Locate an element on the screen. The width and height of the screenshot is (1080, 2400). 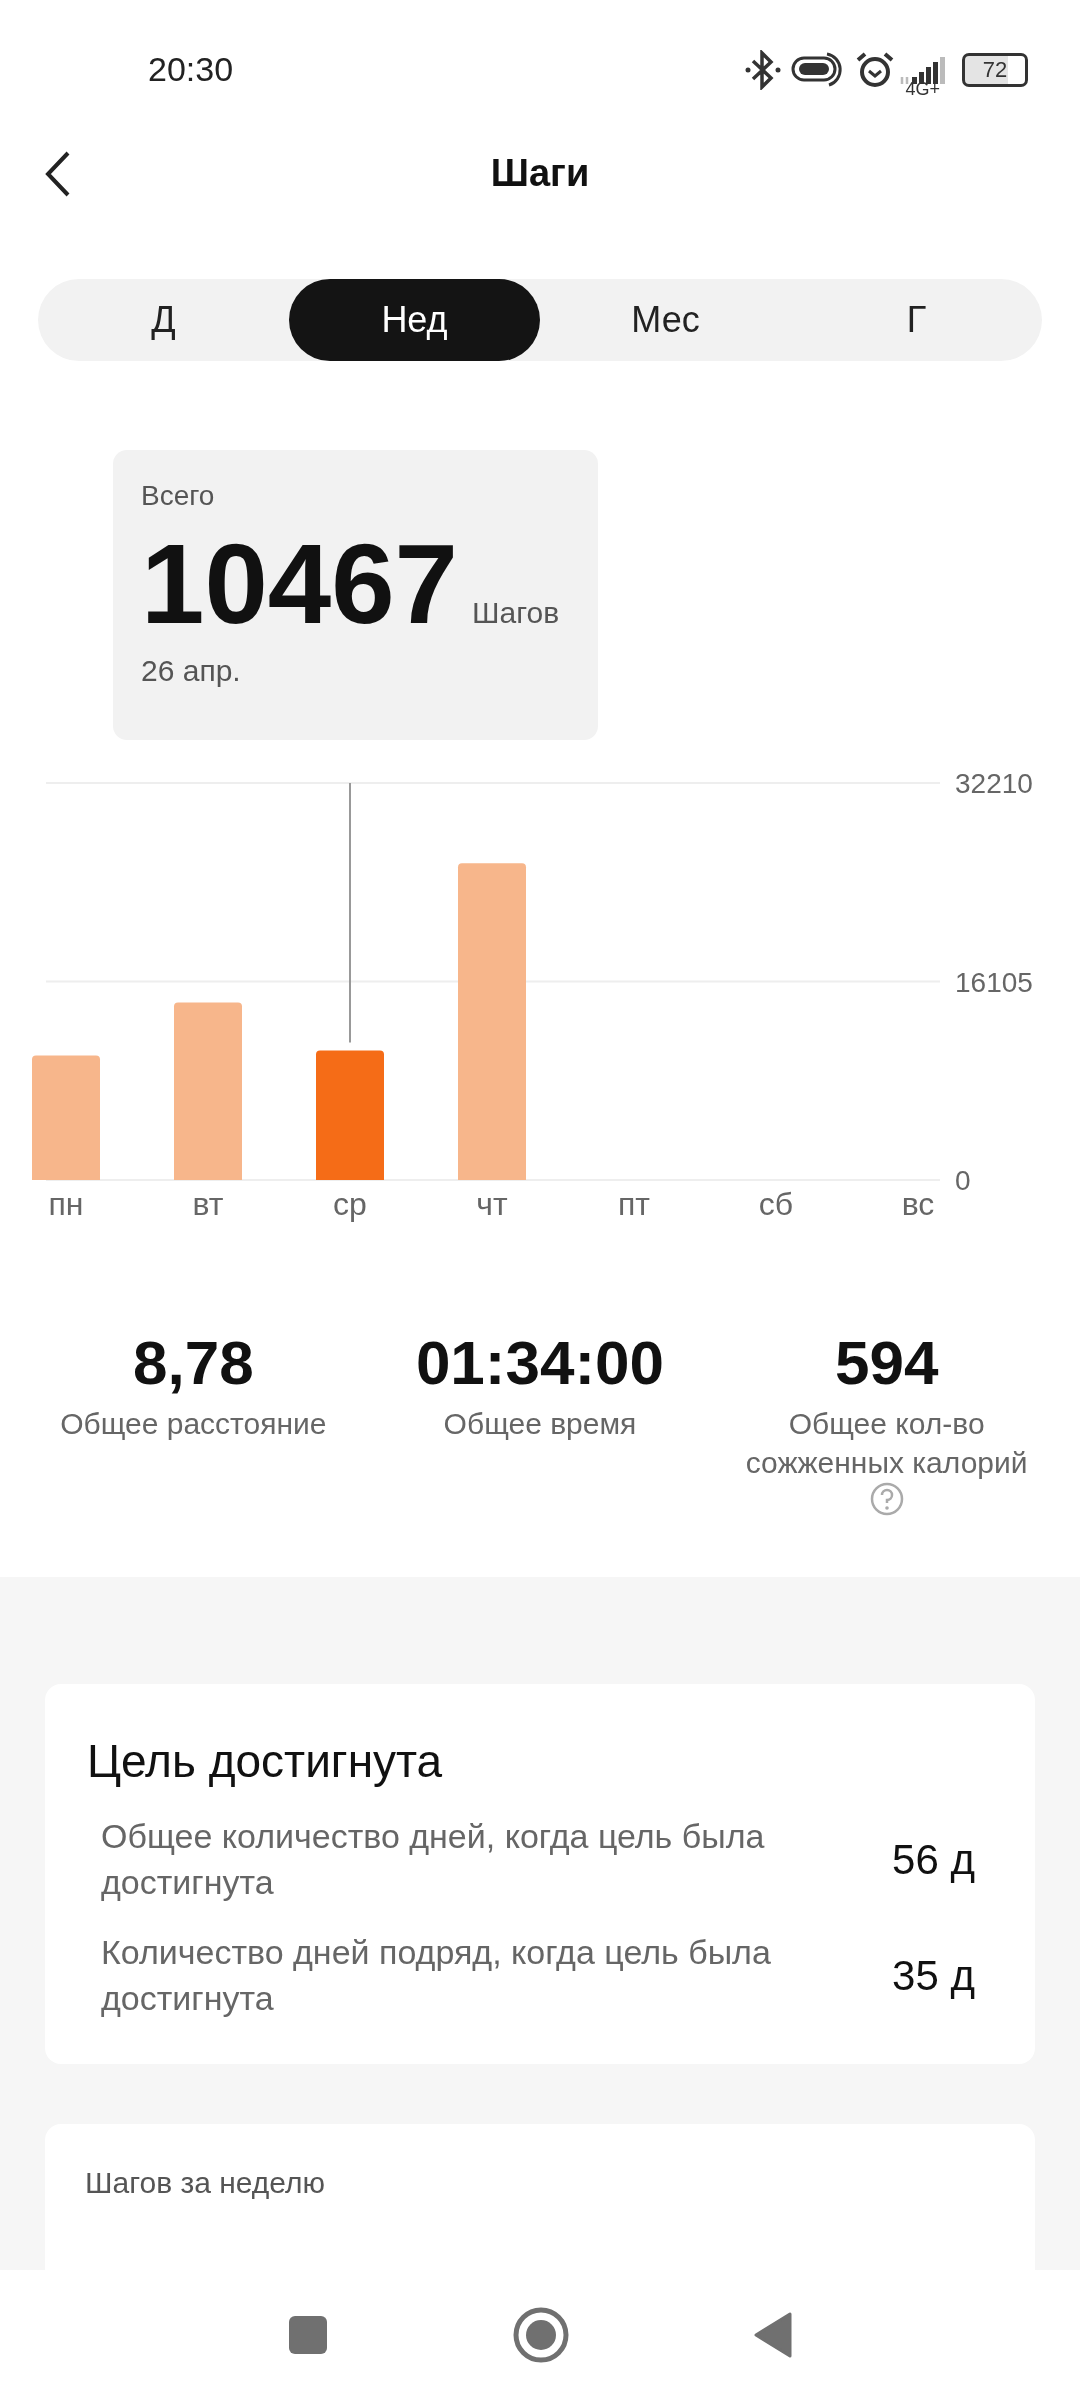
period-tab: Мес is located at coordinates (665, 320).